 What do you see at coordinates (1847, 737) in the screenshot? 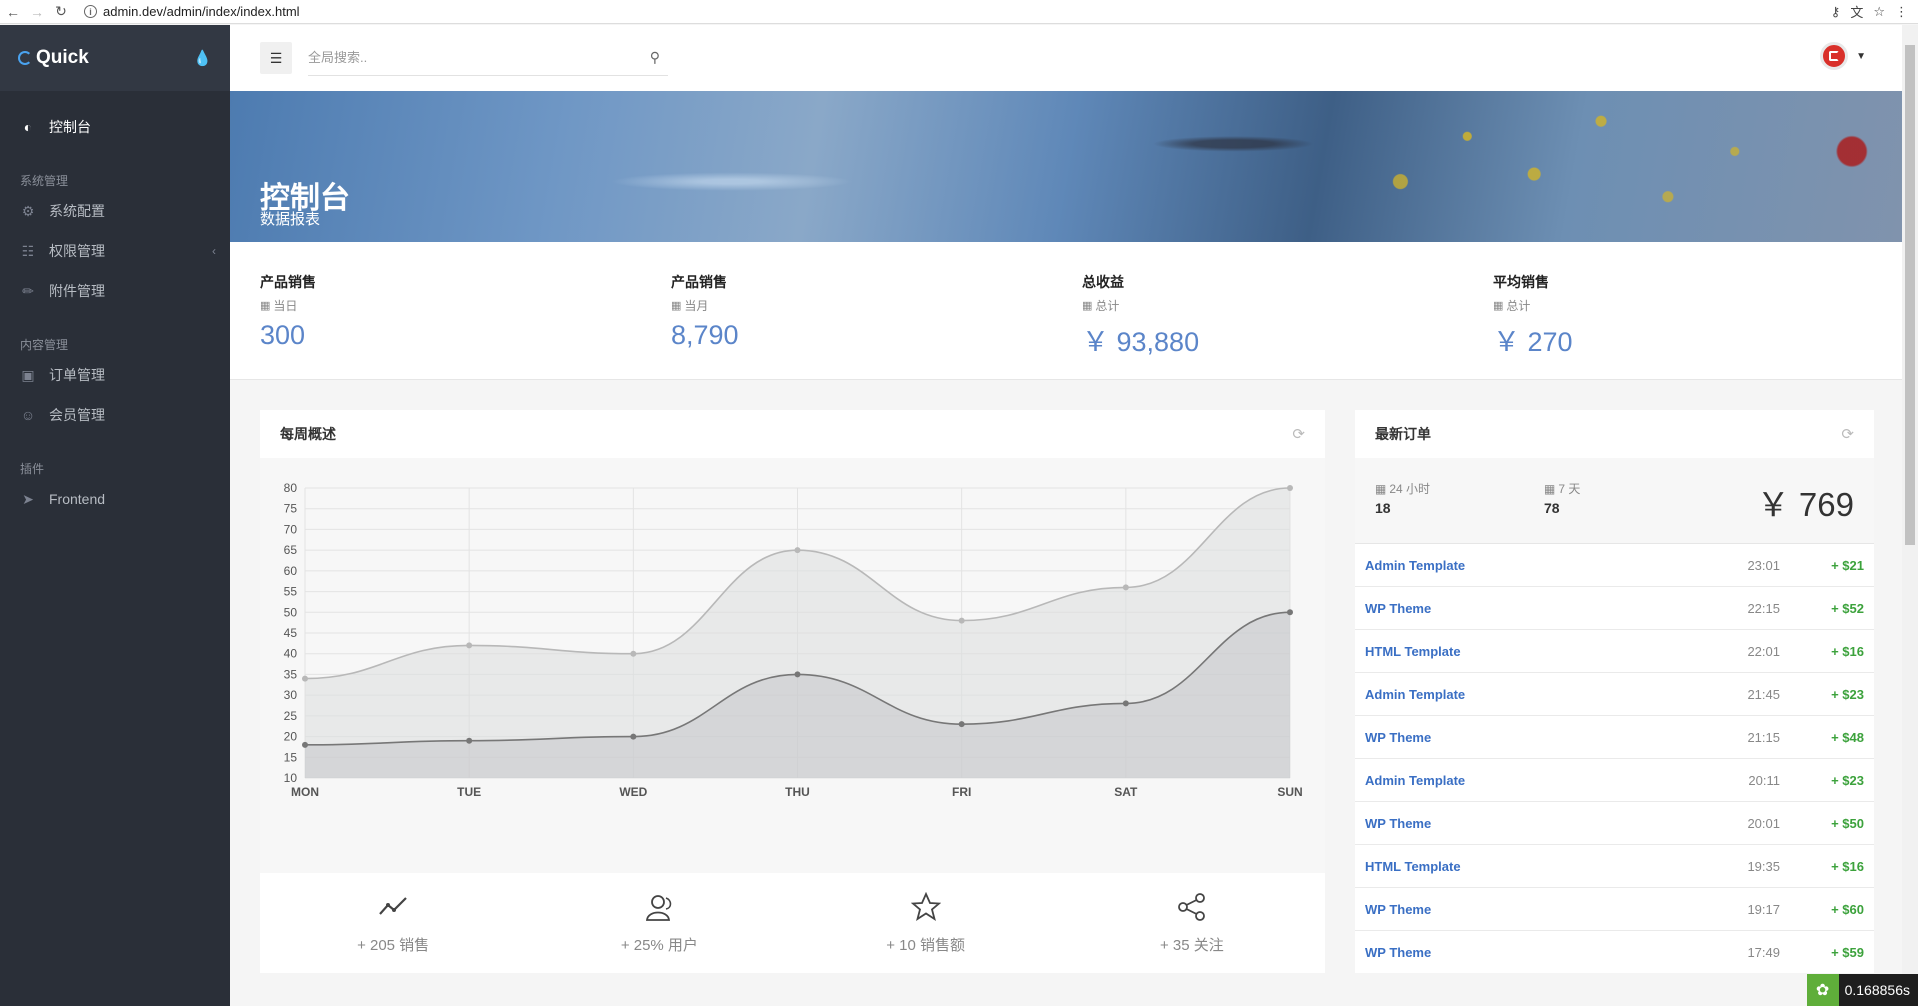
I see `order-amount: + $48` at bounding box center [1847, 737].